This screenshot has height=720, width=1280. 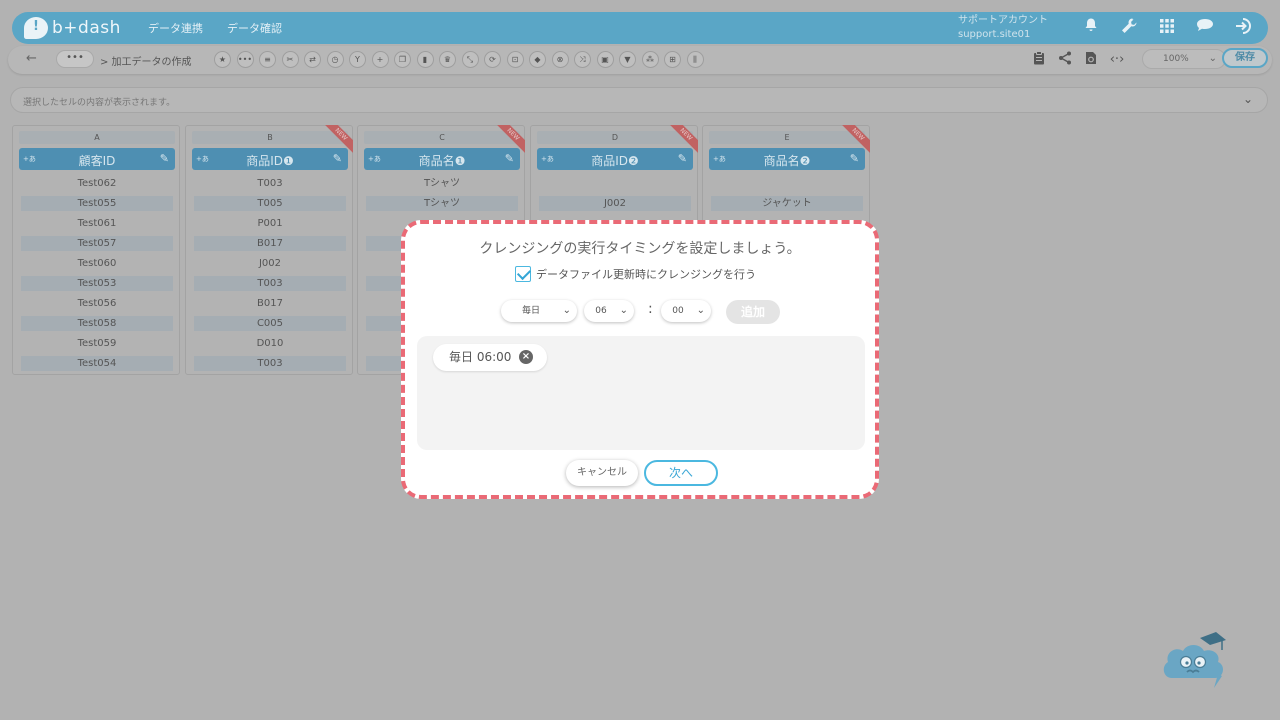 I want to click on table-cell: Test061, so click(x=97, y=223).